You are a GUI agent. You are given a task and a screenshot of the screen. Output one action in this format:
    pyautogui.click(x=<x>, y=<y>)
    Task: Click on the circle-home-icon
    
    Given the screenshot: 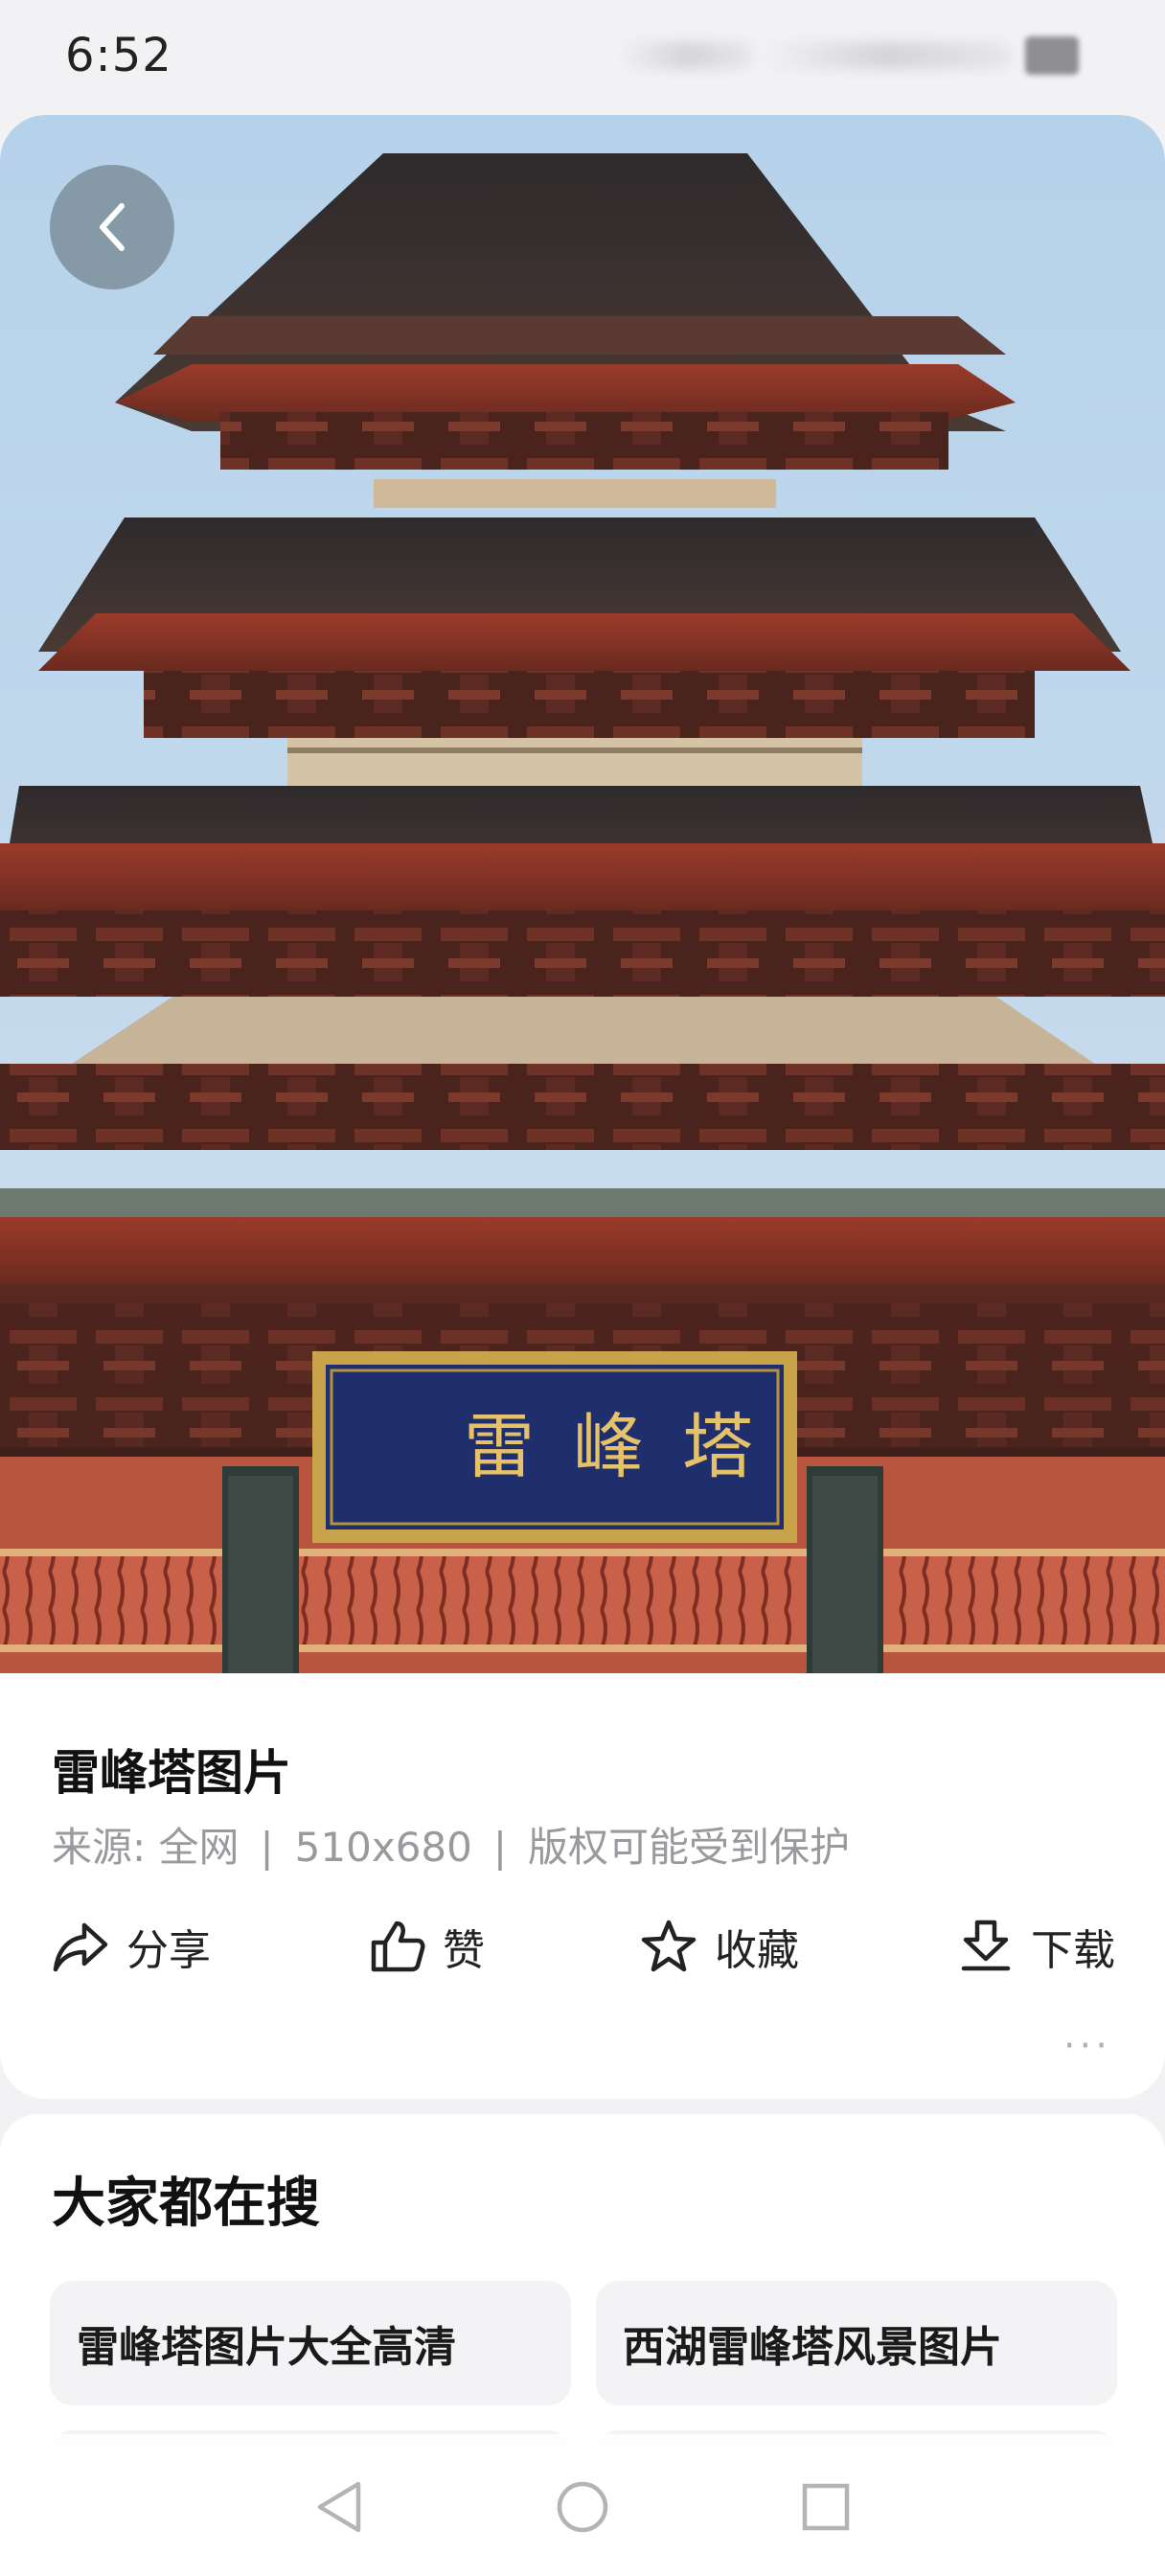 What is the action you would take?
    pyautogui.click(x=582, y=2507)
    